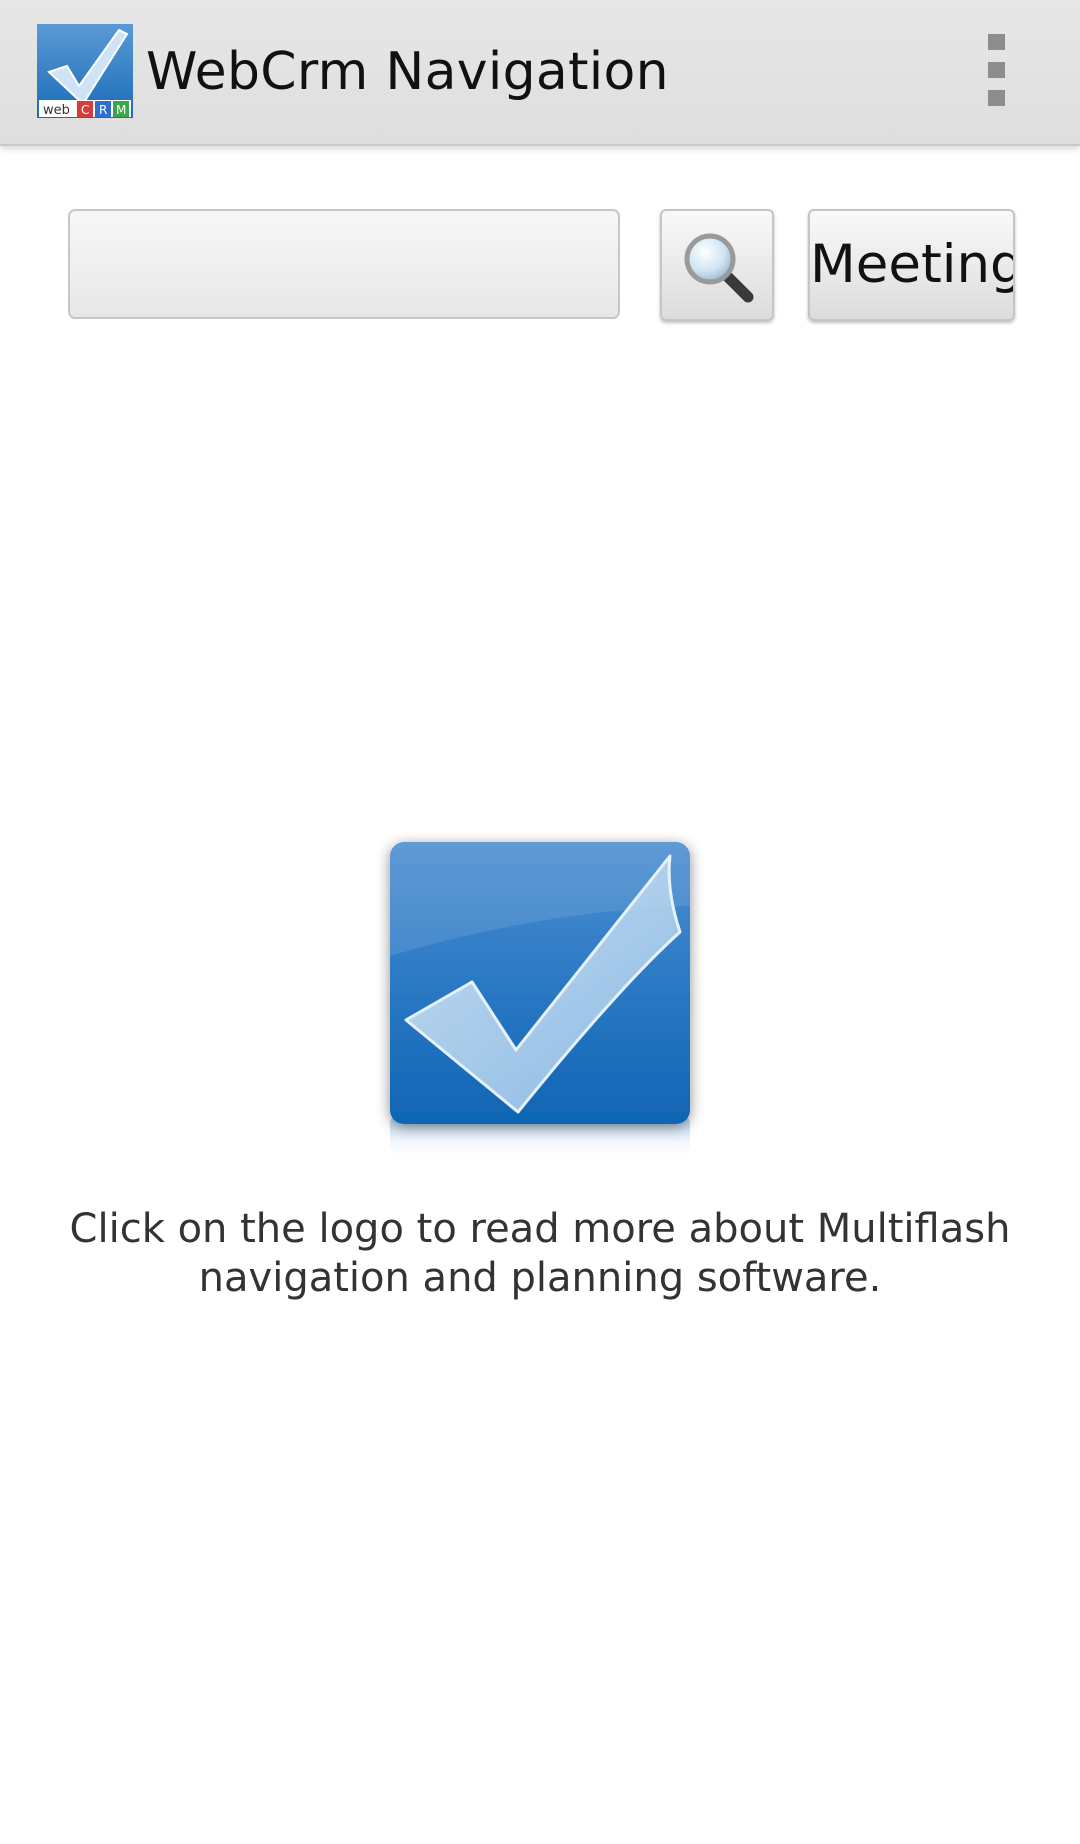 Image resolution: width=1080 pixels, height=1844 pixels. I want to click on multiflash-logo-button, so click(540, 1006).